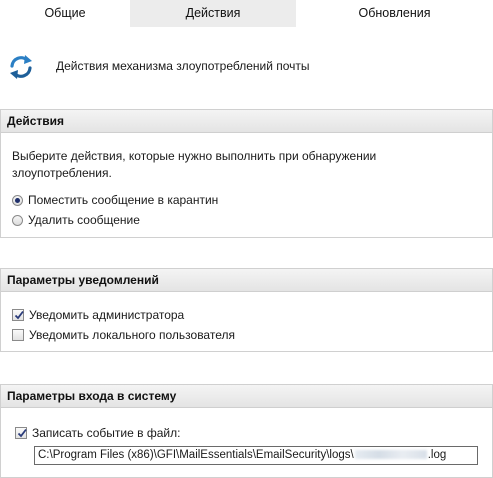 The width and height of the screenshot is (493, 478). I want to click on log-to-file-label: Записать событие в файл:, so click(106, 433).